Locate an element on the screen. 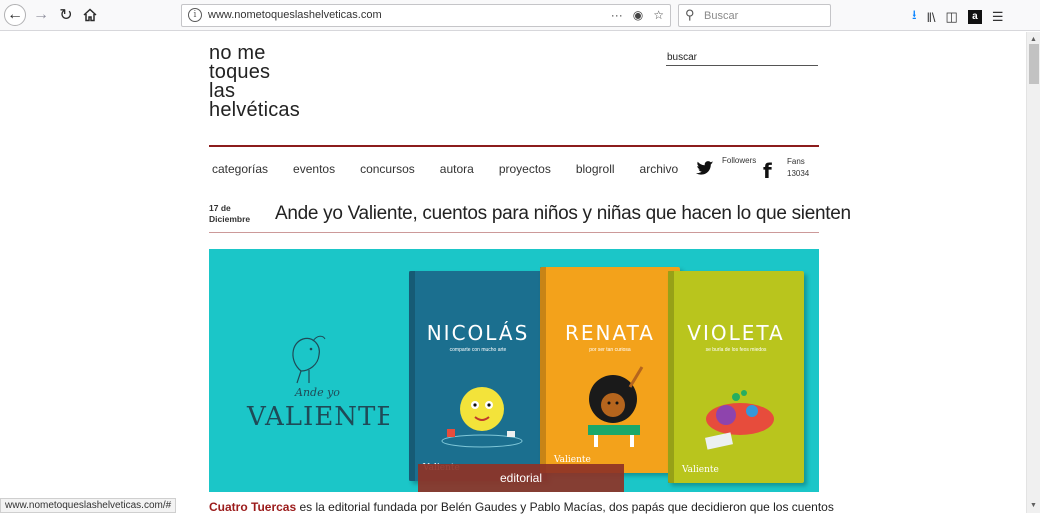  hamburger-menu-icon: ☰ is located at coordinates (998, 17).